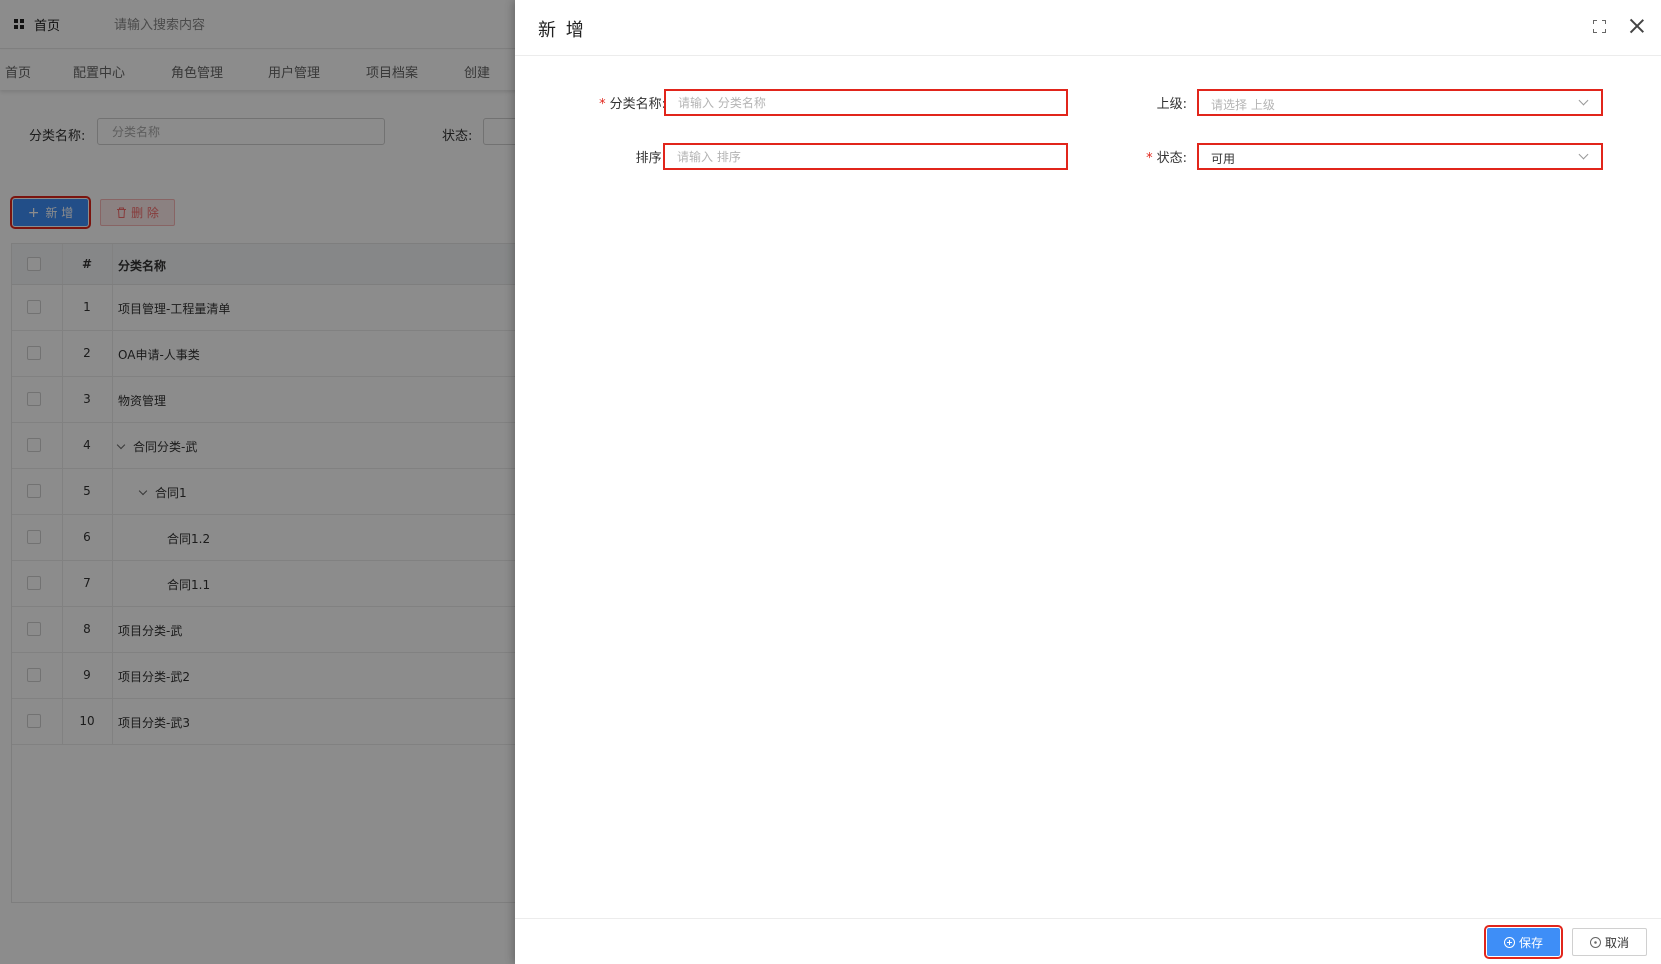 This screenshot has width=1661, height=964. What do you see at coordinates (1400, 102) in the screenshot?
I see `parent-select: 请选择 上级` at bounding box center [1400, 102].